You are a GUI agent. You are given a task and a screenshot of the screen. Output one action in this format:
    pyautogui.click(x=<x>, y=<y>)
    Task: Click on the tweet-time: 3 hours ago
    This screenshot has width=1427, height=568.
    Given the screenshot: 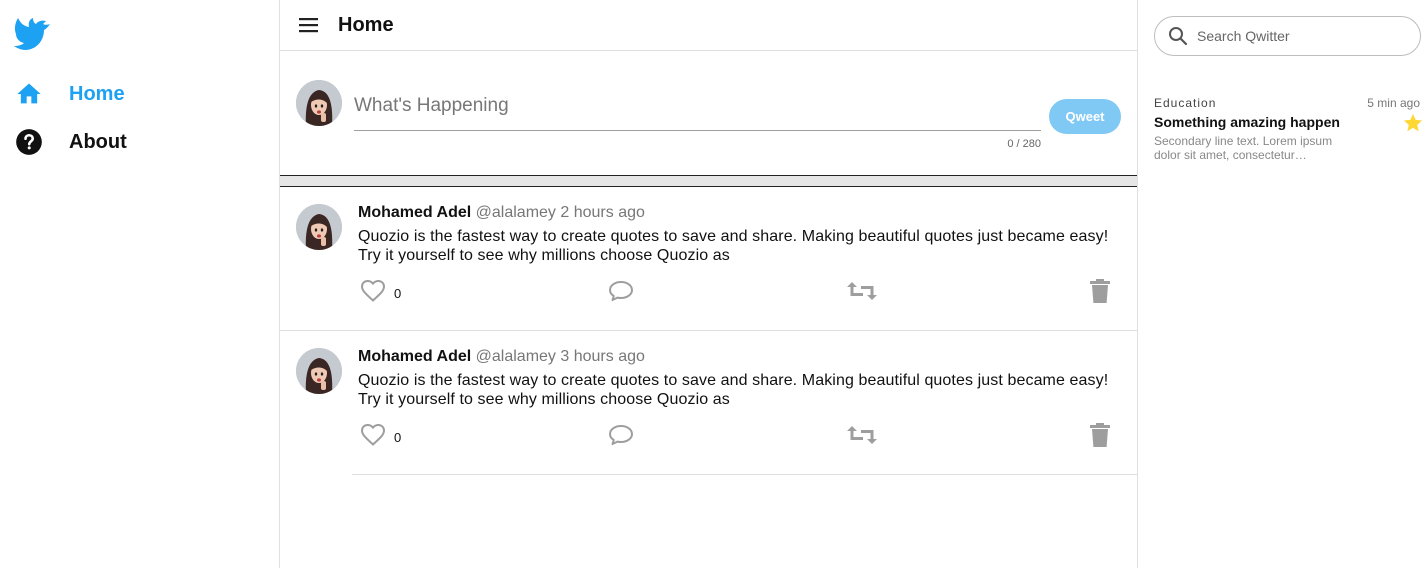 What is the action you would take?
    pyautogui.click(x=602, y=356)
    